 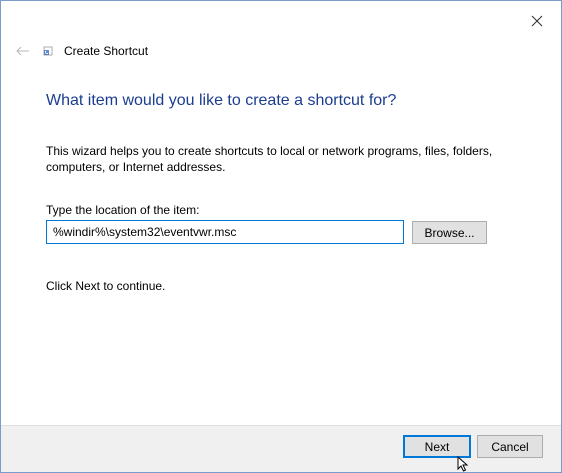 I want to click on button-bar: Next Cancel, so click(x=281, y=448).